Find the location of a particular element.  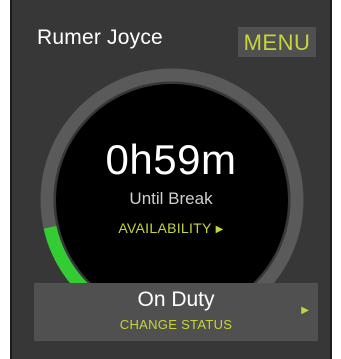

current-status: On Duty is located at coordinates (176, 299).